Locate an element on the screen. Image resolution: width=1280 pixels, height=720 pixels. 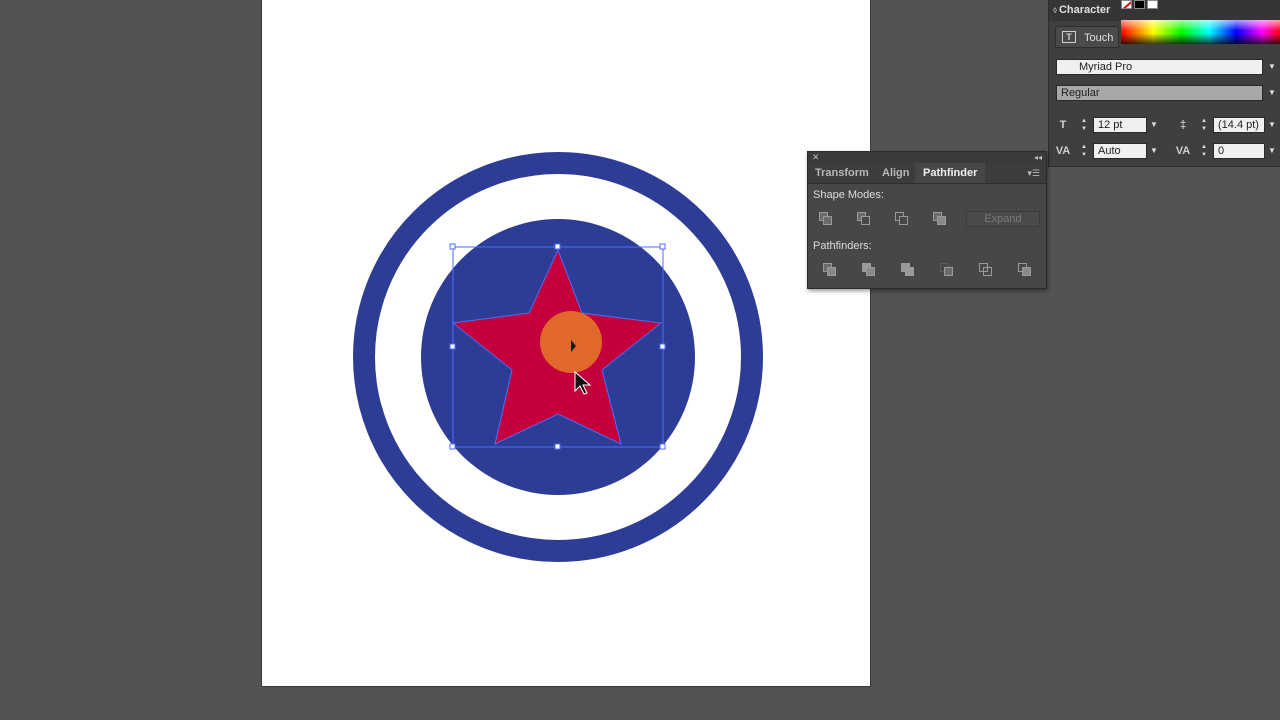
white-swatch is located at coordinates (1152, 4).